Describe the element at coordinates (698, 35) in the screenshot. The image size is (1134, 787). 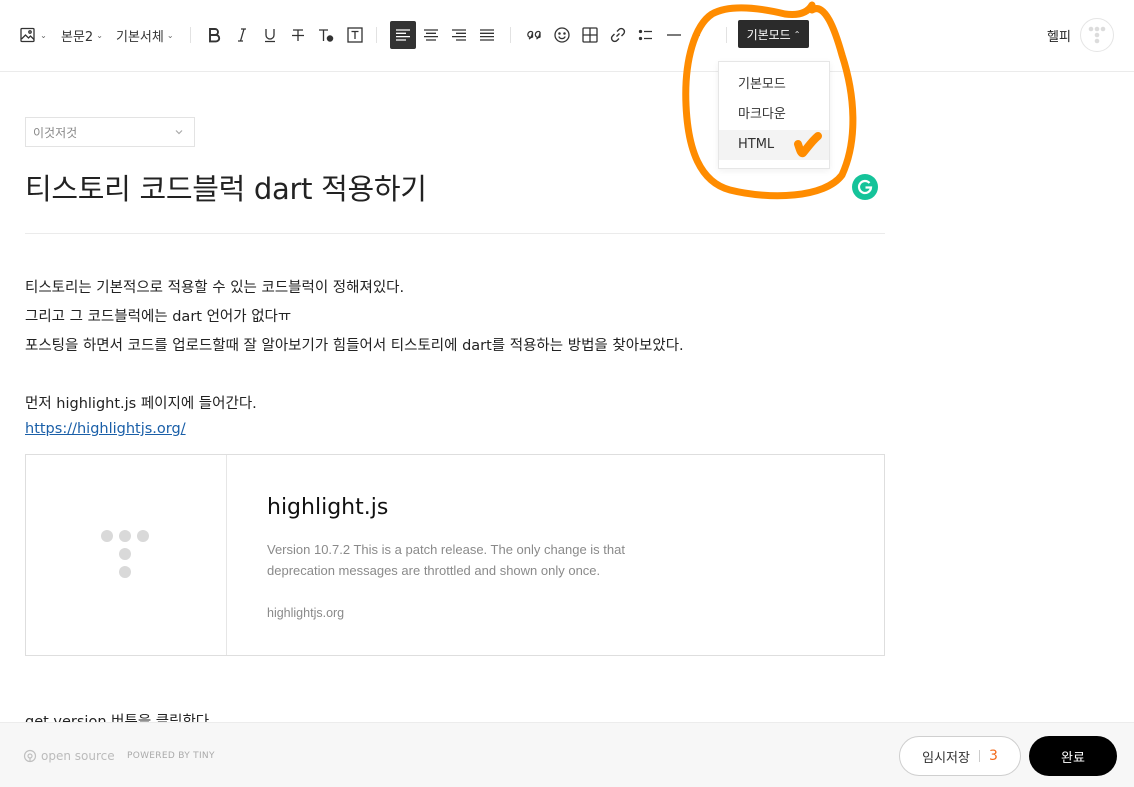
I see `more-icon` at that location.